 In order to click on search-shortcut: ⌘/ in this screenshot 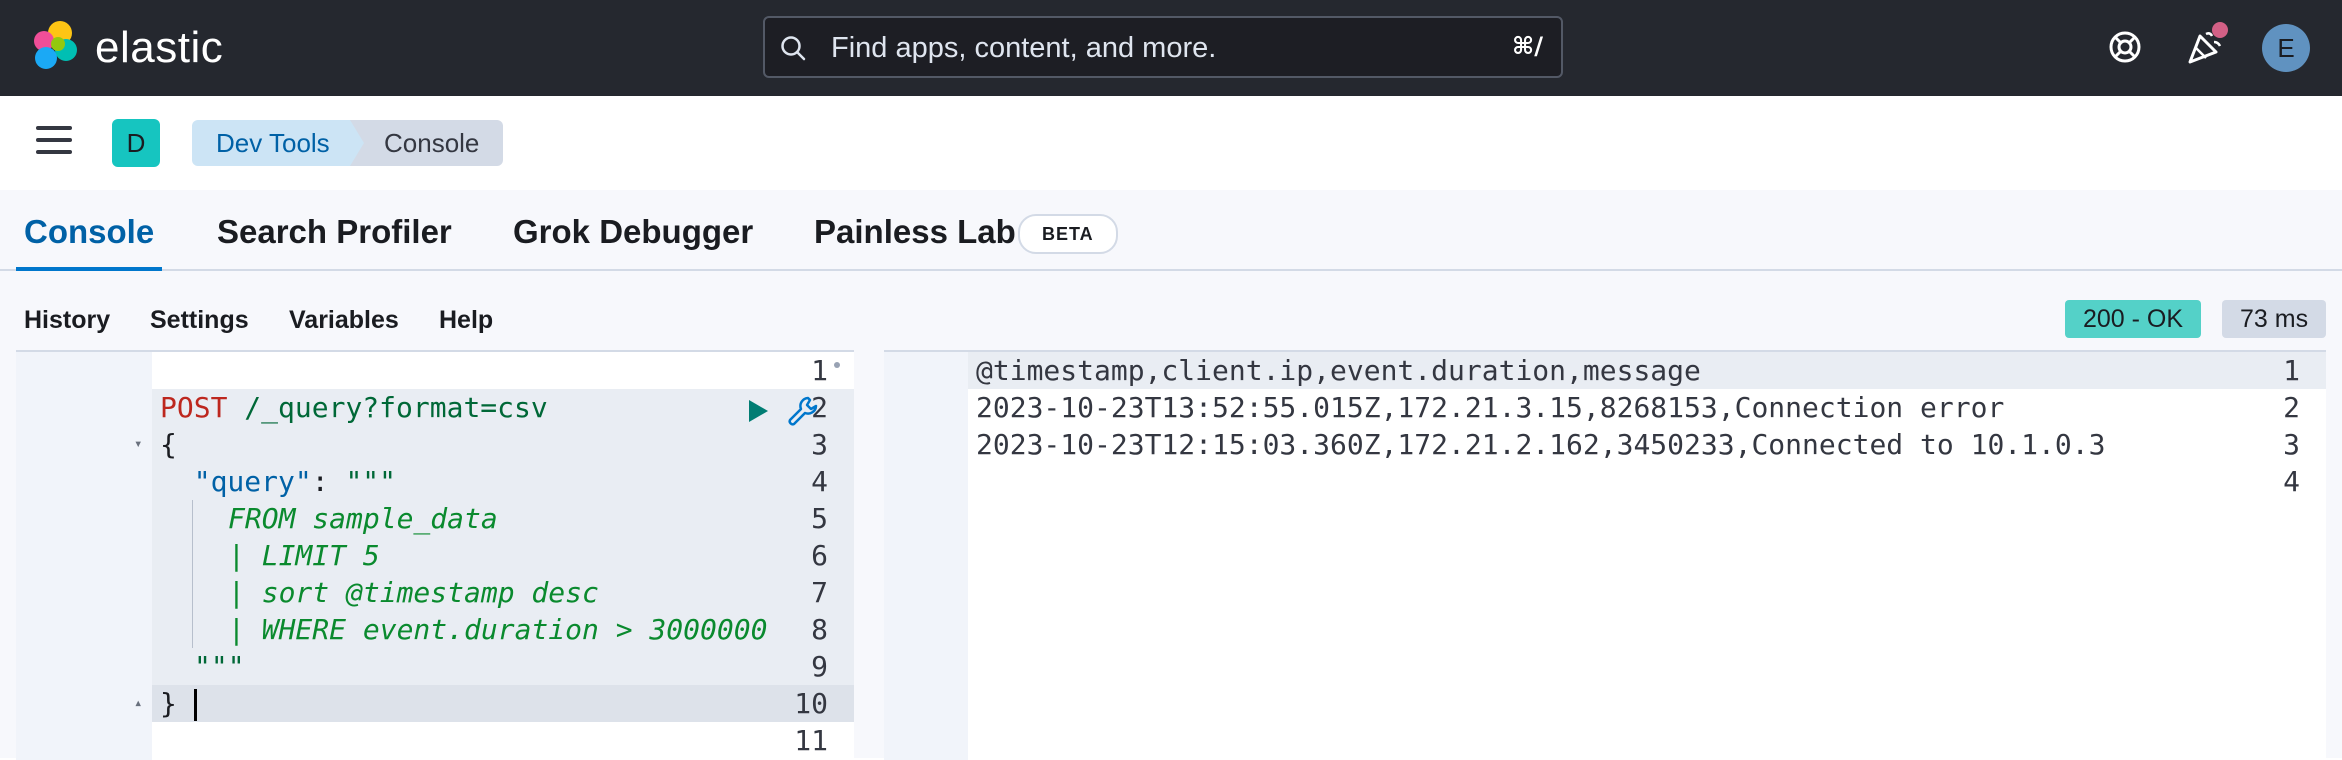, I will do `click(1527, 46)`.